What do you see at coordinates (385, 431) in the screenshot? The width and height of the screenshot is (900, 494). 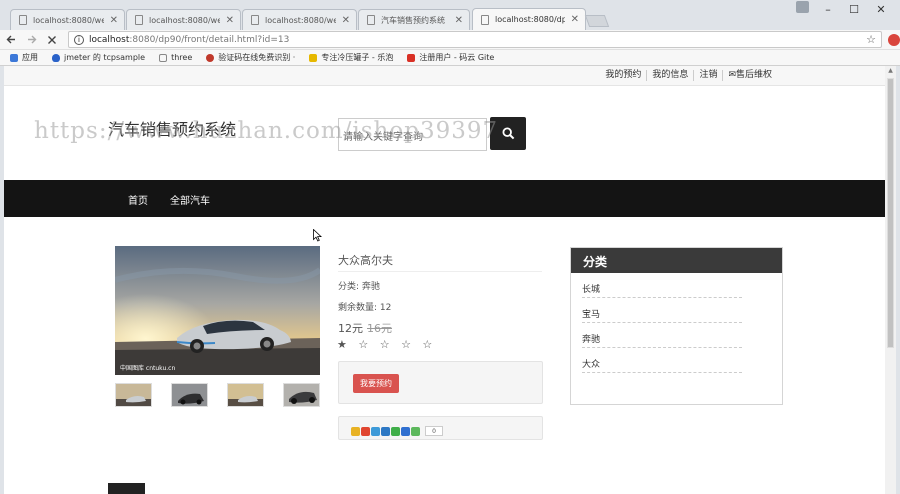 I see `share-renren-icon` at bounding box center [385, 431].